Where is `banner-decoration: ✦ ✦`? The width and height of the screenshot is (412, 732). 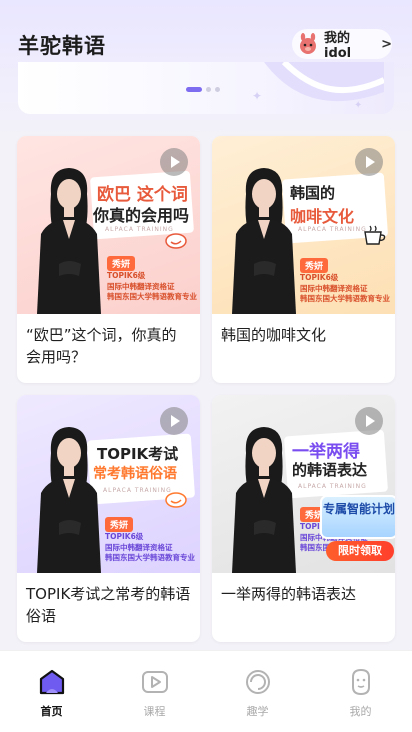
banner-decoration: ✦ ✦ is located at coordinates (318, 86).